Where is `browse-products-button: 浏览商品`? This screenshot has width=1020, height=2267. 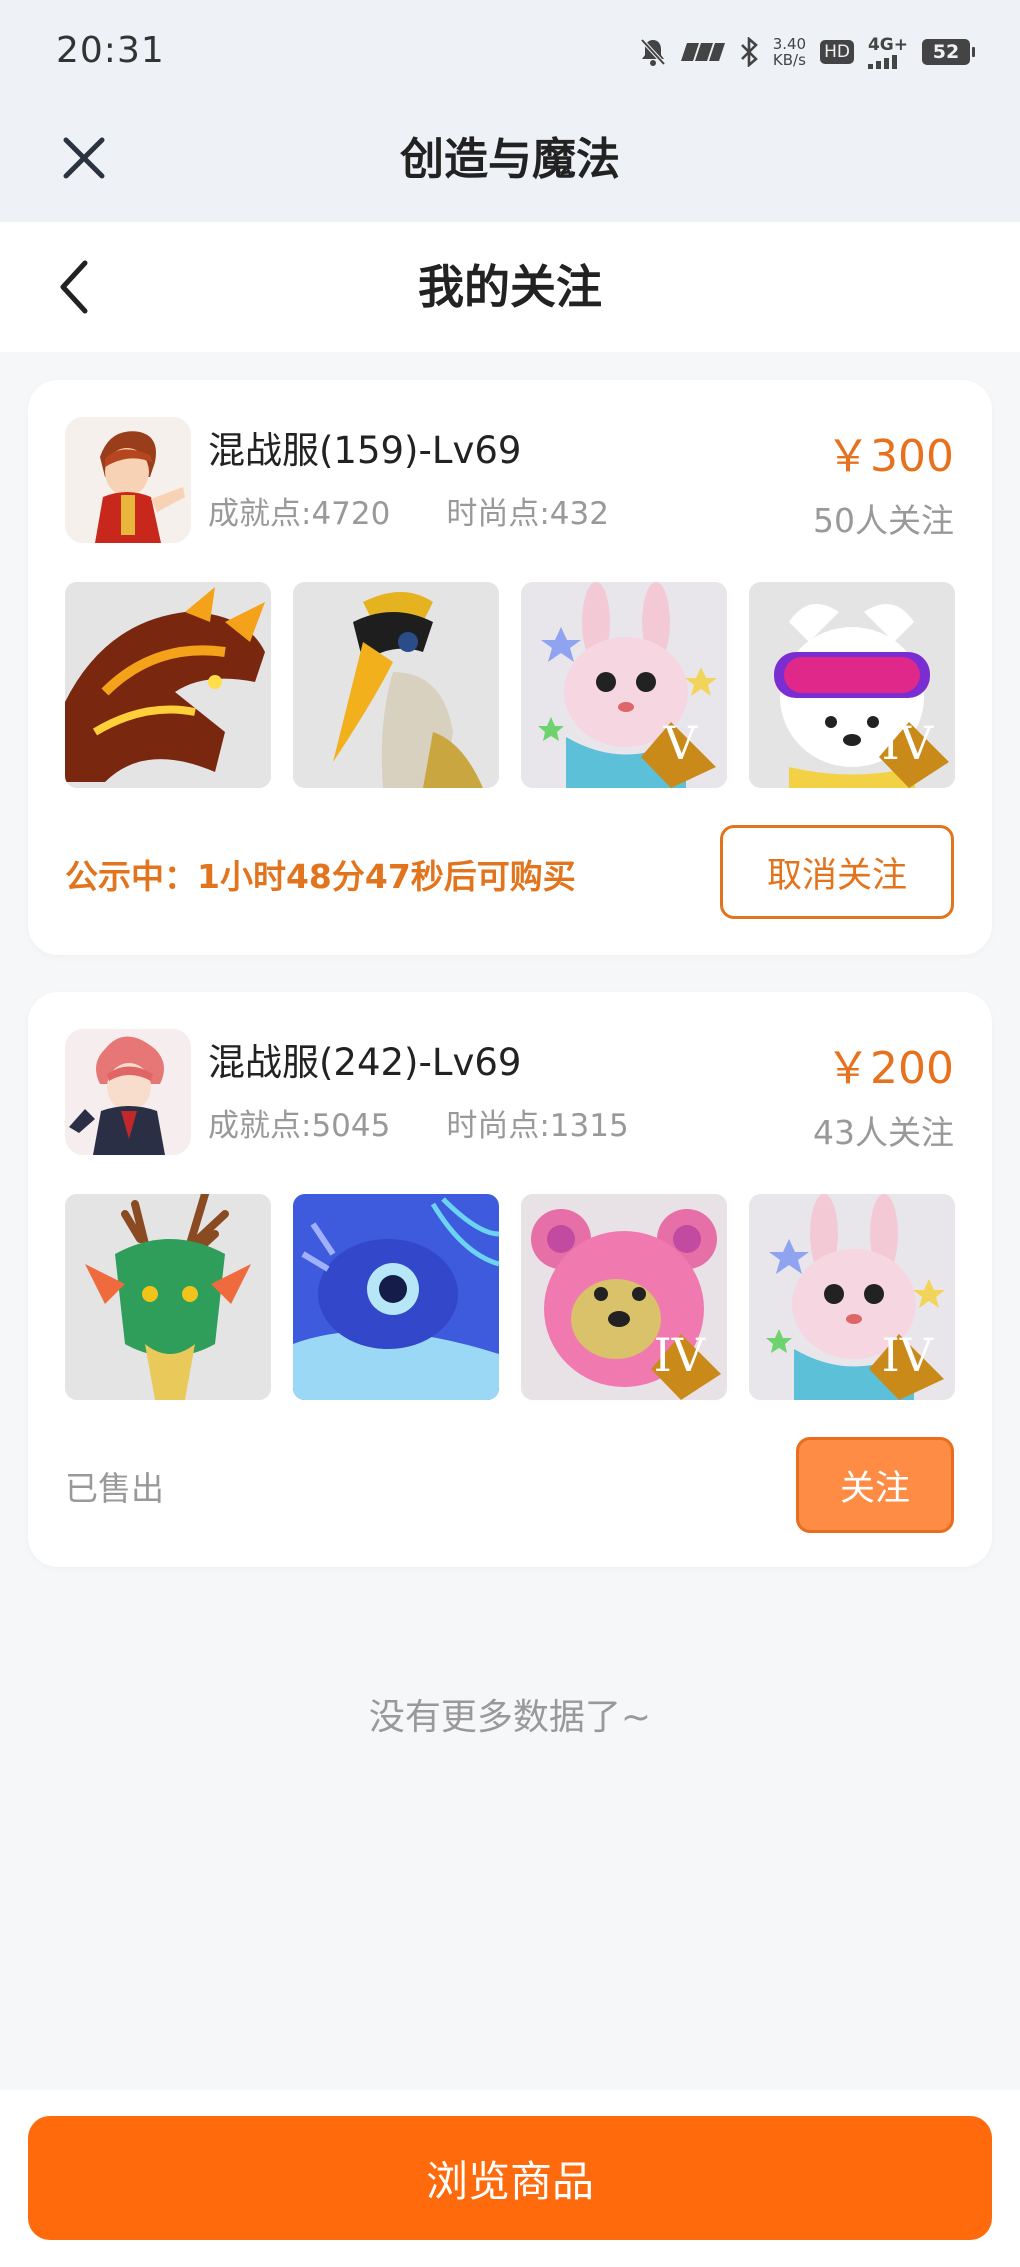 browse-products-button: 浏览商品 is located at coordinates (510, 2178).